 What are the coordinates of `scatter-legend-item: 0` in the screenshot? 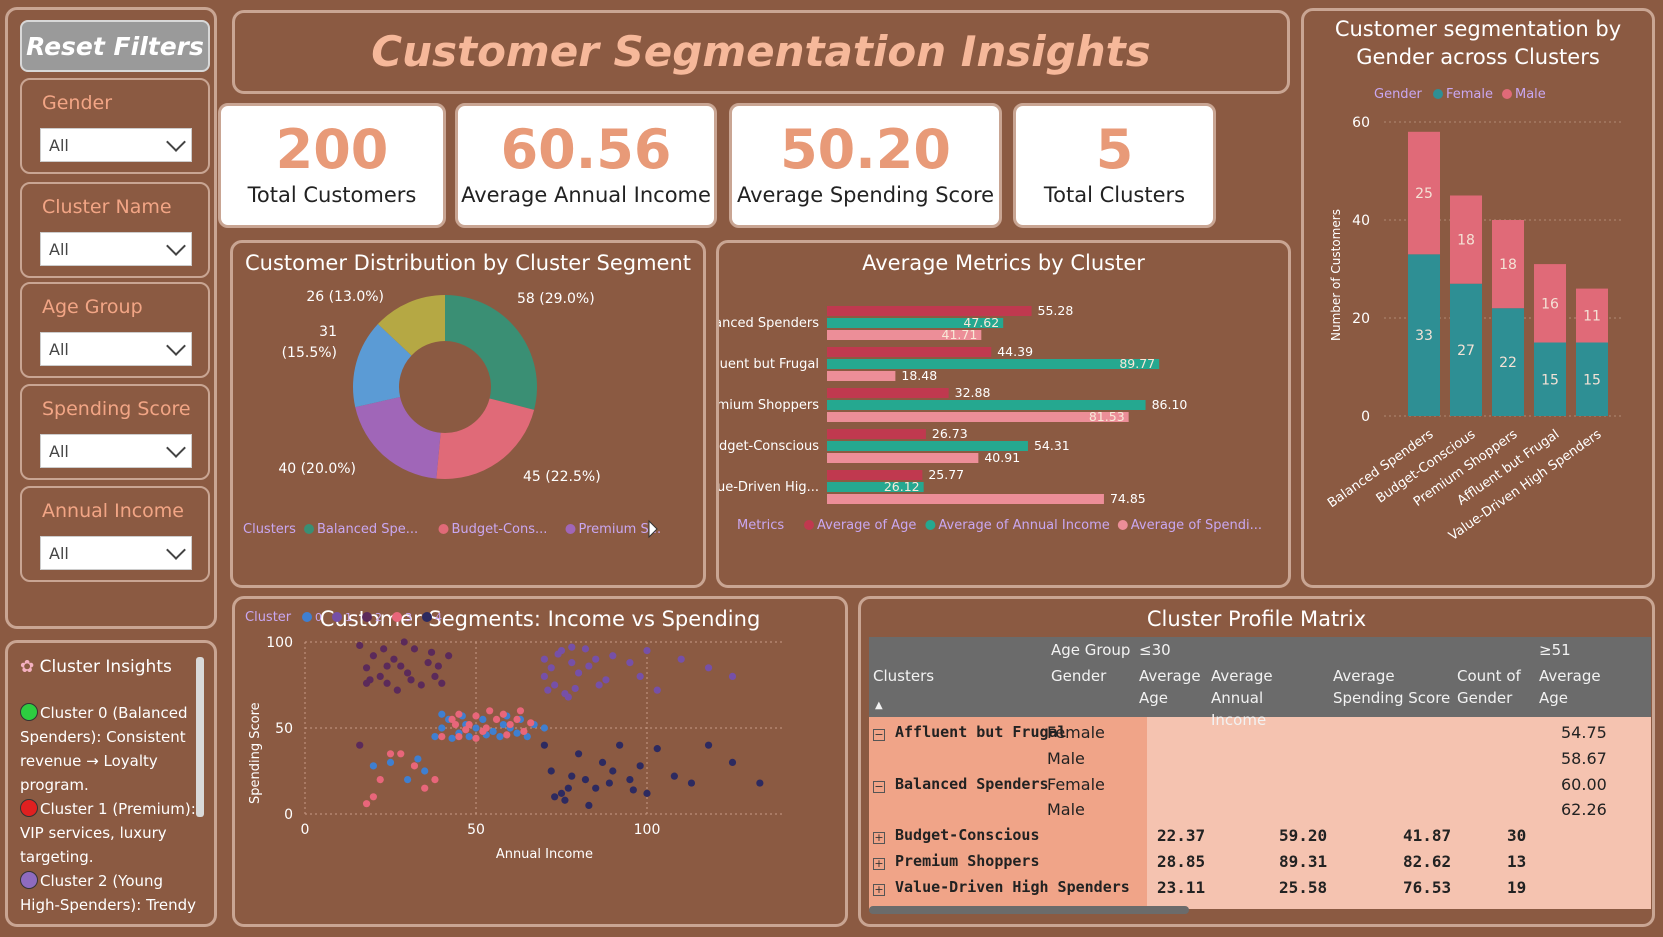 It's located at (318, 617).